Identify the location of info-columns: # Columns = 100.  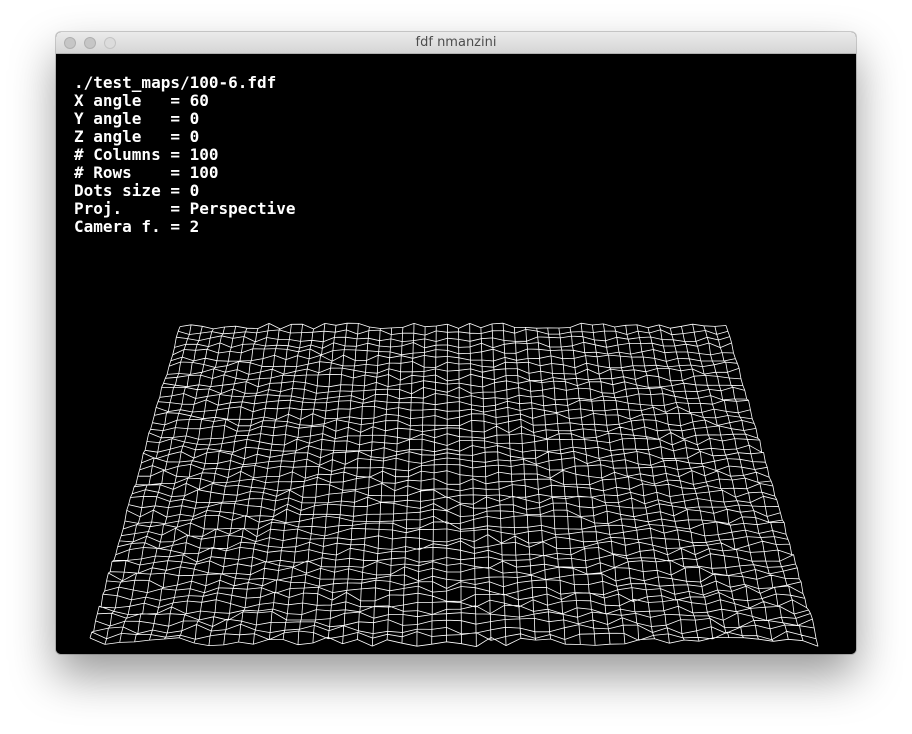
(146, 154).